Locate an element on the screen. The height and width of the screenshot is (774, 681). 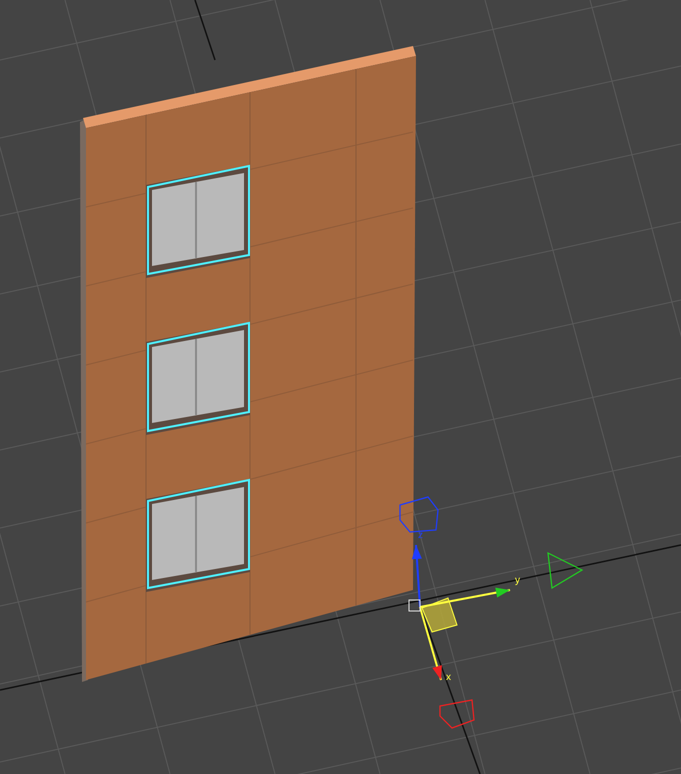
axis-label: y is located at coordinates (517, 580).